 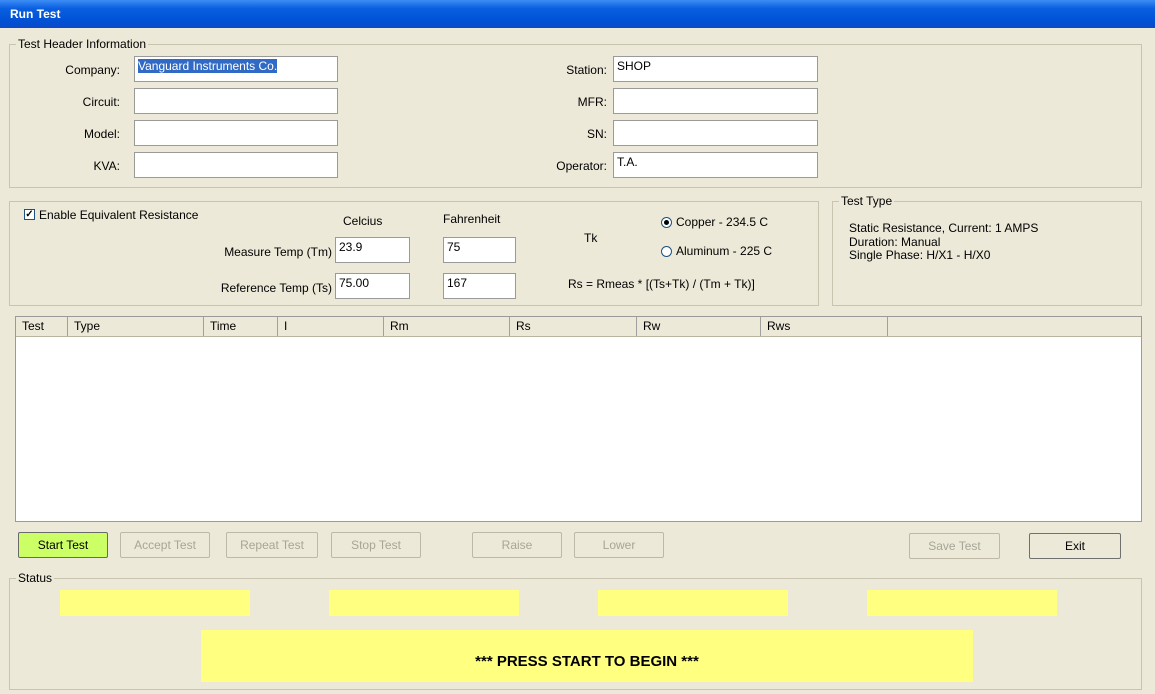 What do you see at coordinates (592, 102) in the screenshot?
I see `mfr-label: MFR:` at bounding box center [592, 102].